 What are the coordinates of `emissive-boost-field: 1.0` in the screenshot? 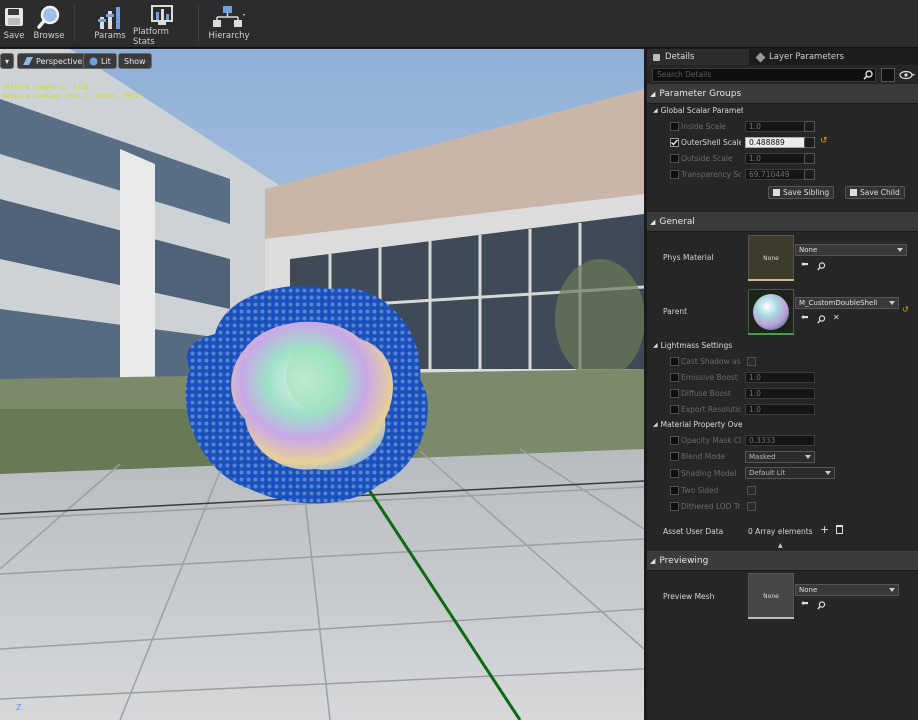 It's located at (780, 377).